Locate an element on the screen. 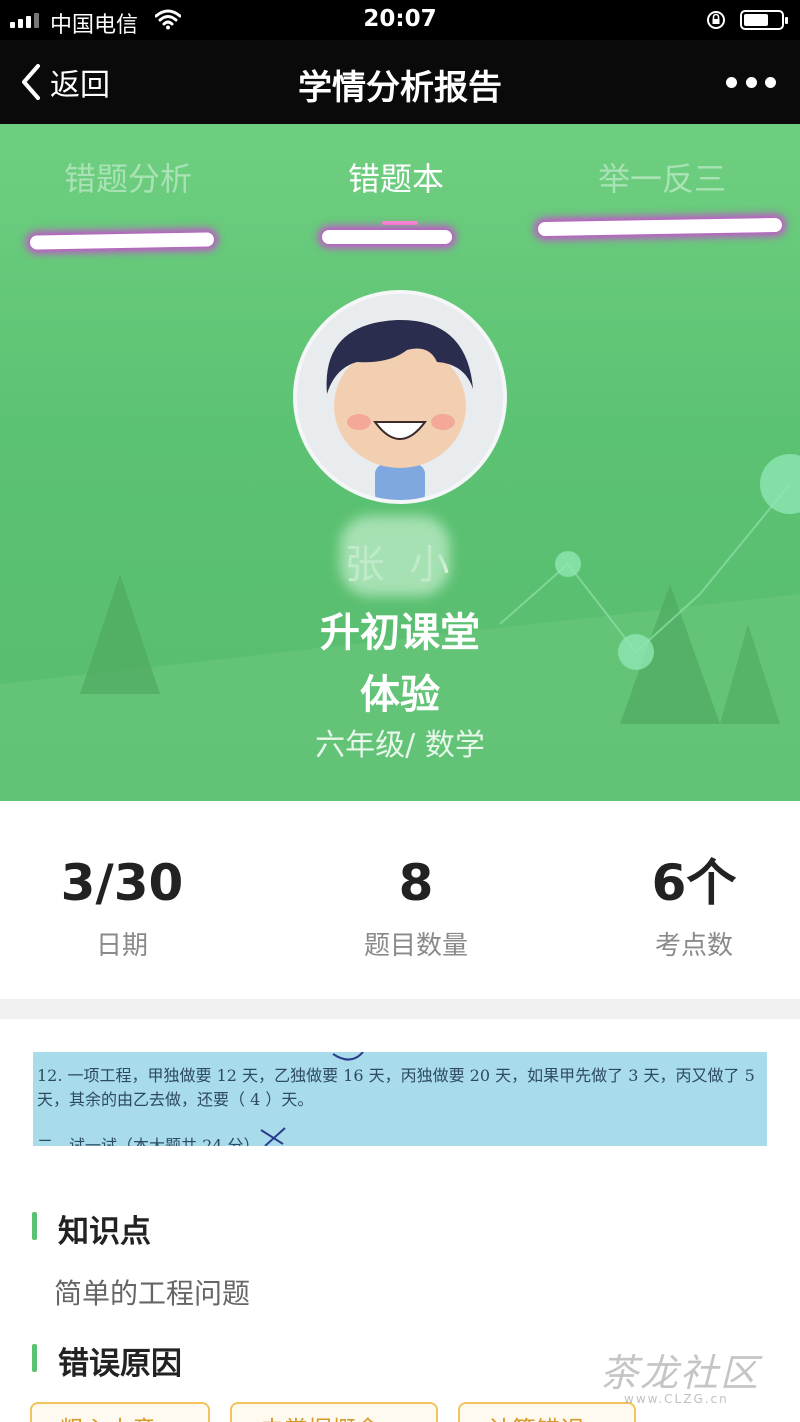  rotation-lock-icon is located at coordinates (716, 20).